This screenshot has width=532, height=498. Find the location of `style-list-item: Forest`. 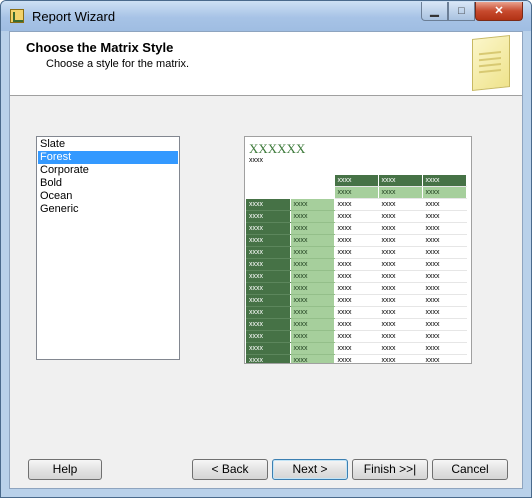

style-list-item: Forest is located at coordinates (108, 157).